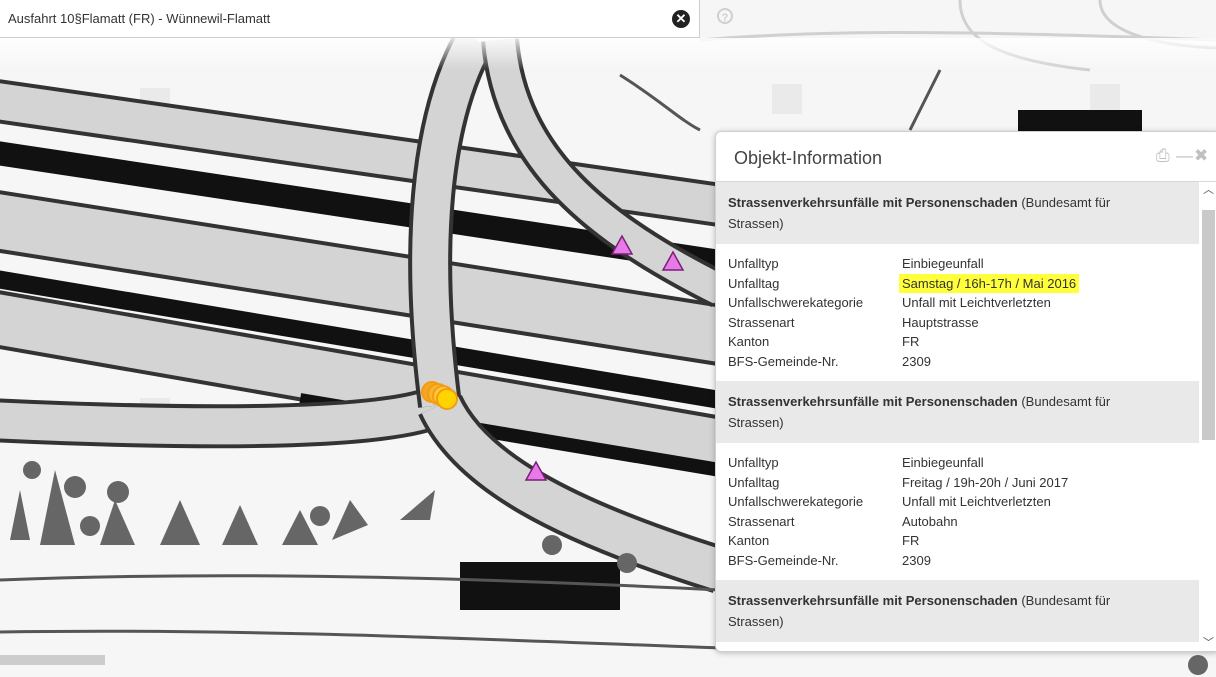 The width and height of the screenshot is (1216, 677). What do you see at coordinates (940, 322) in the screenshot?
I see `attribute-value: Hauptstrasse` at bounding box center [940, 322].